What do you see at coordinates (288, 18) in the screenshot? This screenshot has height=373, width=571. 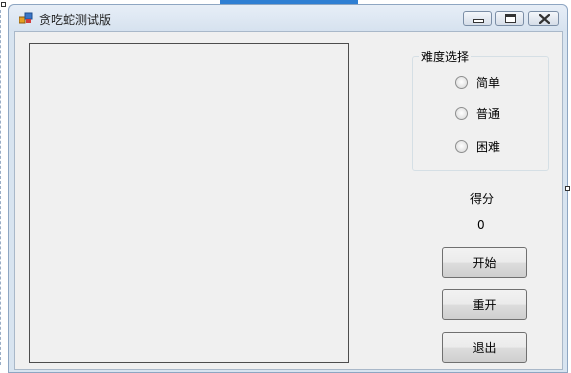 I see `title-bar: 贪吃蛇测试版` at bounding box center [288, 18].